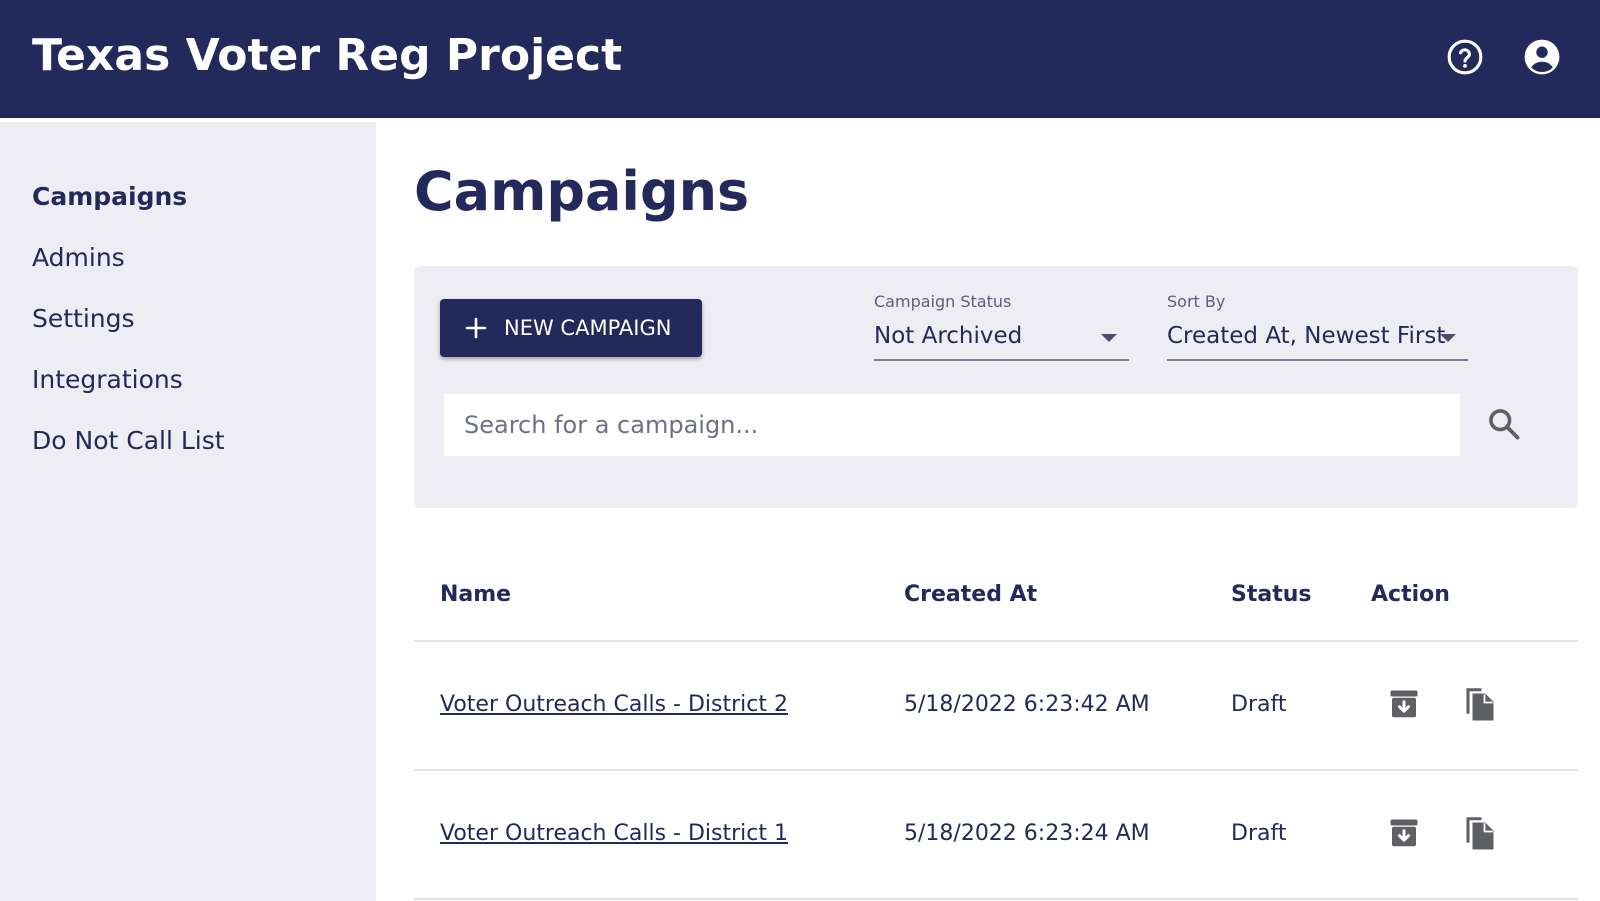  I want to click on campaign-status-filter: Campaign Status Not Archived, so click(1001, 326).